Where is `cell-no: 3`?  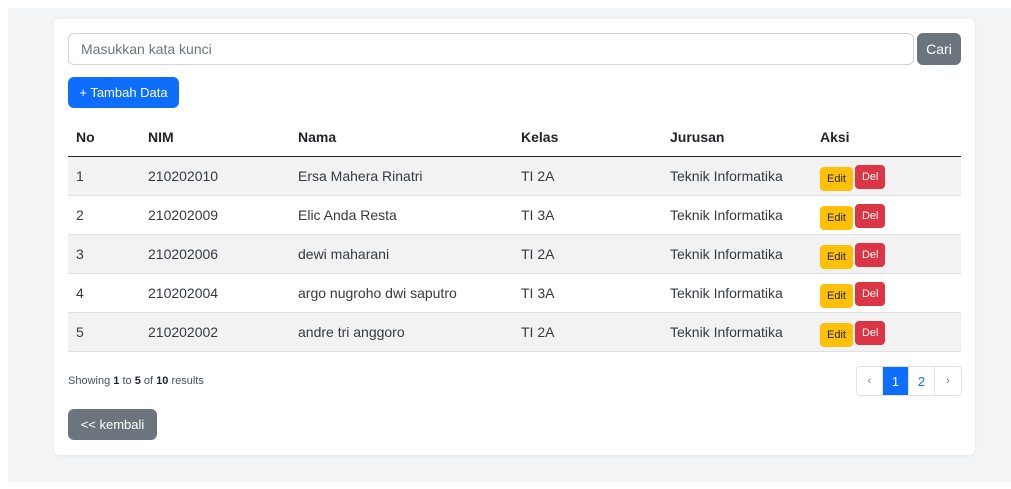
cell-no: 3 is located at coordinates (104, 254).